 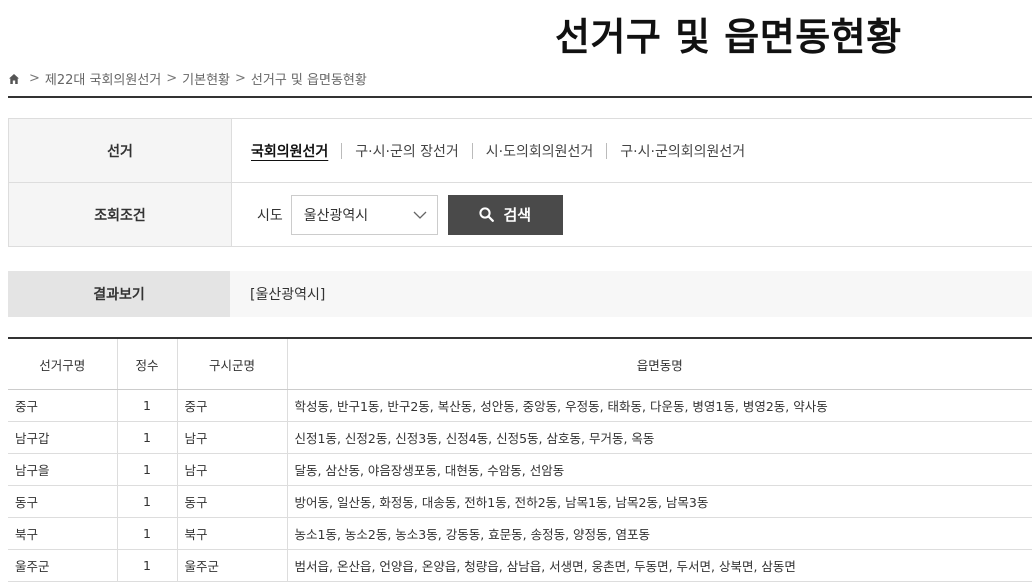 What do you see at coordinates (336, 215) in the screenshot?
I see `sido-select-value: 울산광역시` at bounding box center [336, 215].